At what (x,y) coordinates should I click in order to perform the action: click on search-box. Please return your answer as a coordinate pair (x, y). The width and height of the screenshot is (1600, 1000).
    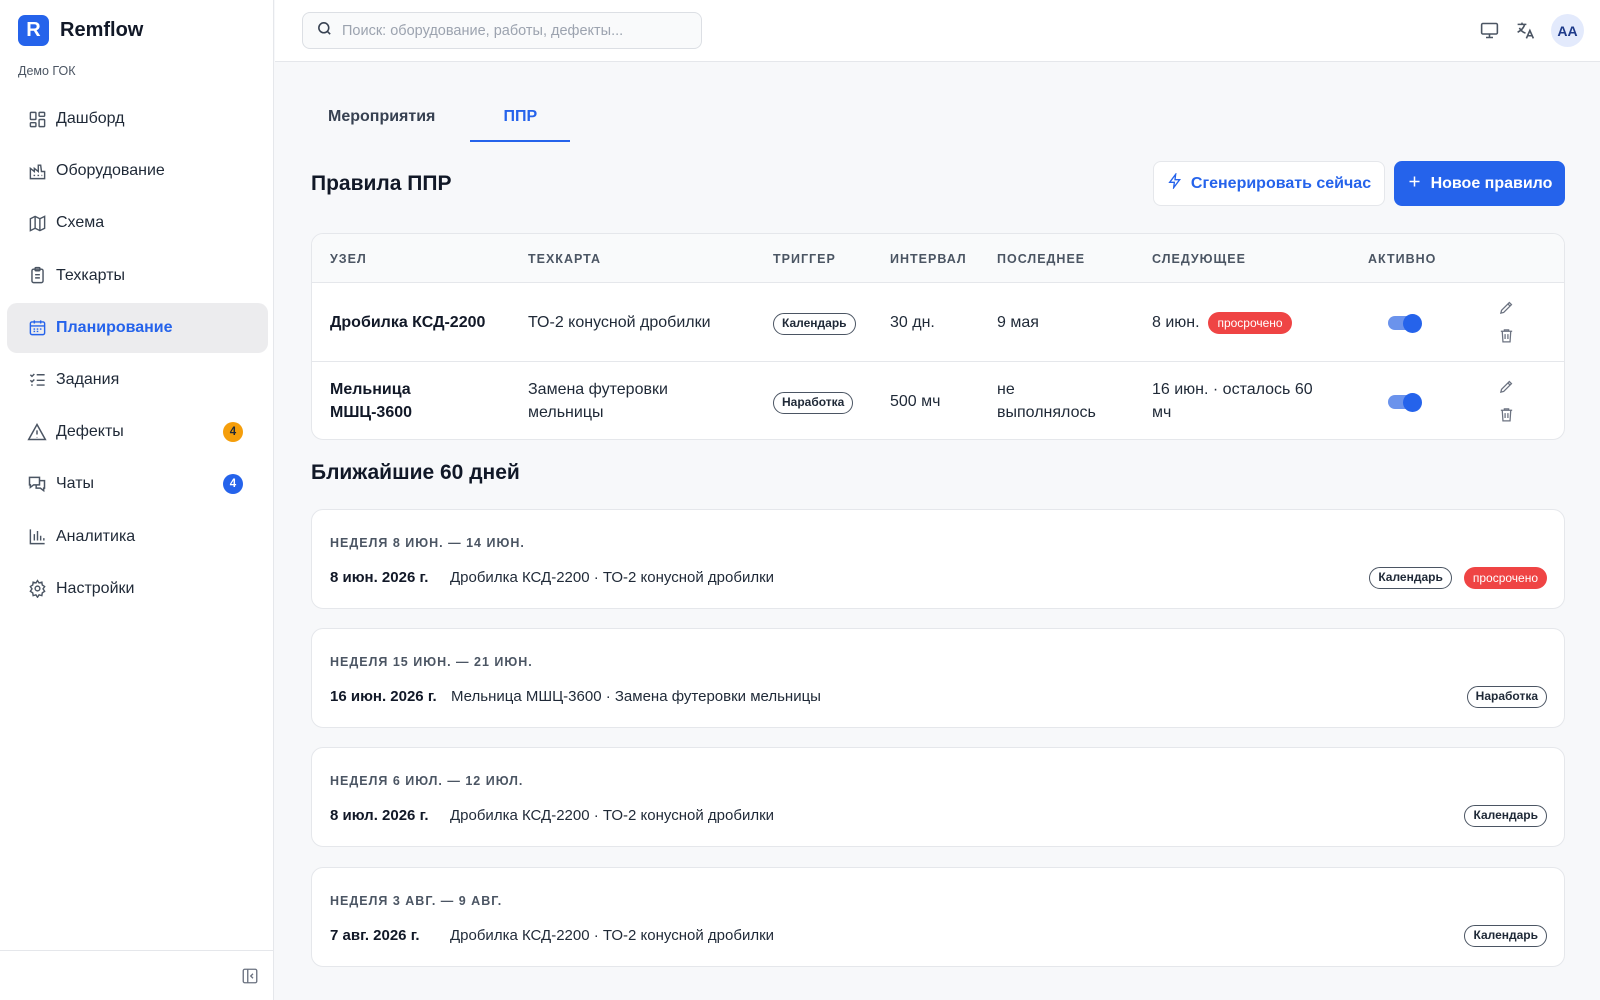
    Looking at the image, I should click on (502, 30).